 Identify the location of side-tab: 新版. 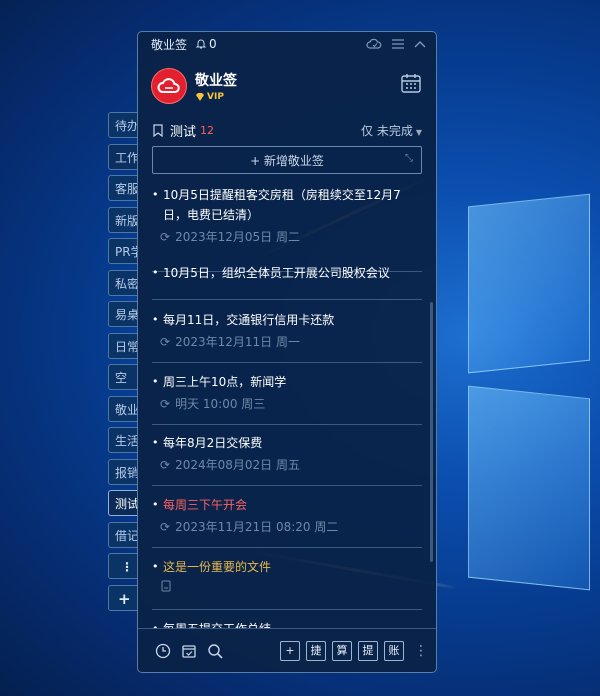
(124, 219).